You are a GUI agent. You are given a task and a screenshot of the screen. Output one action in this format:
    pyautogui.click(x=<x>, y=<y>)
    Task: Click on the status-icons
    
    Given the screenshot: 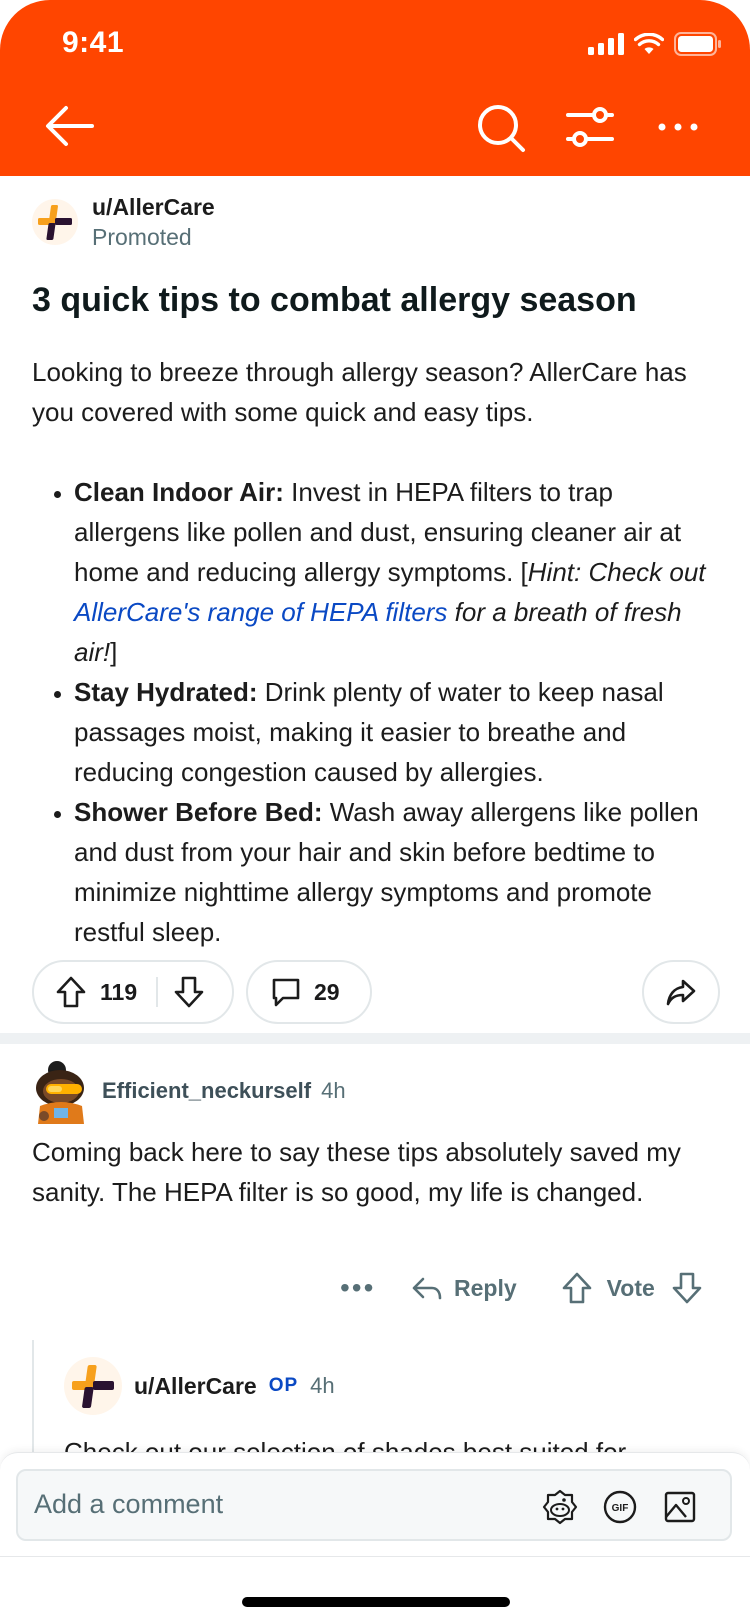 What is the action you would take?
    pyautogui.click(x=655, y=44)
    